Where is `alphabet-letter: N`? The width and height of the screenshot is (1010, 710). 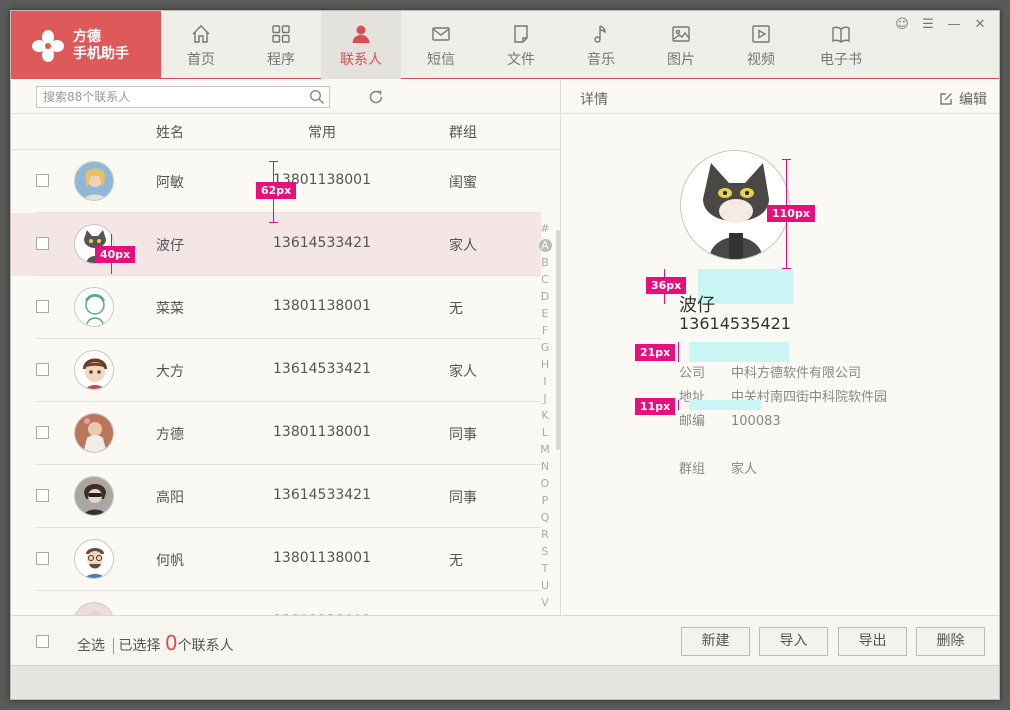 alphabet-letter: N is located at coordinates (545, 466).